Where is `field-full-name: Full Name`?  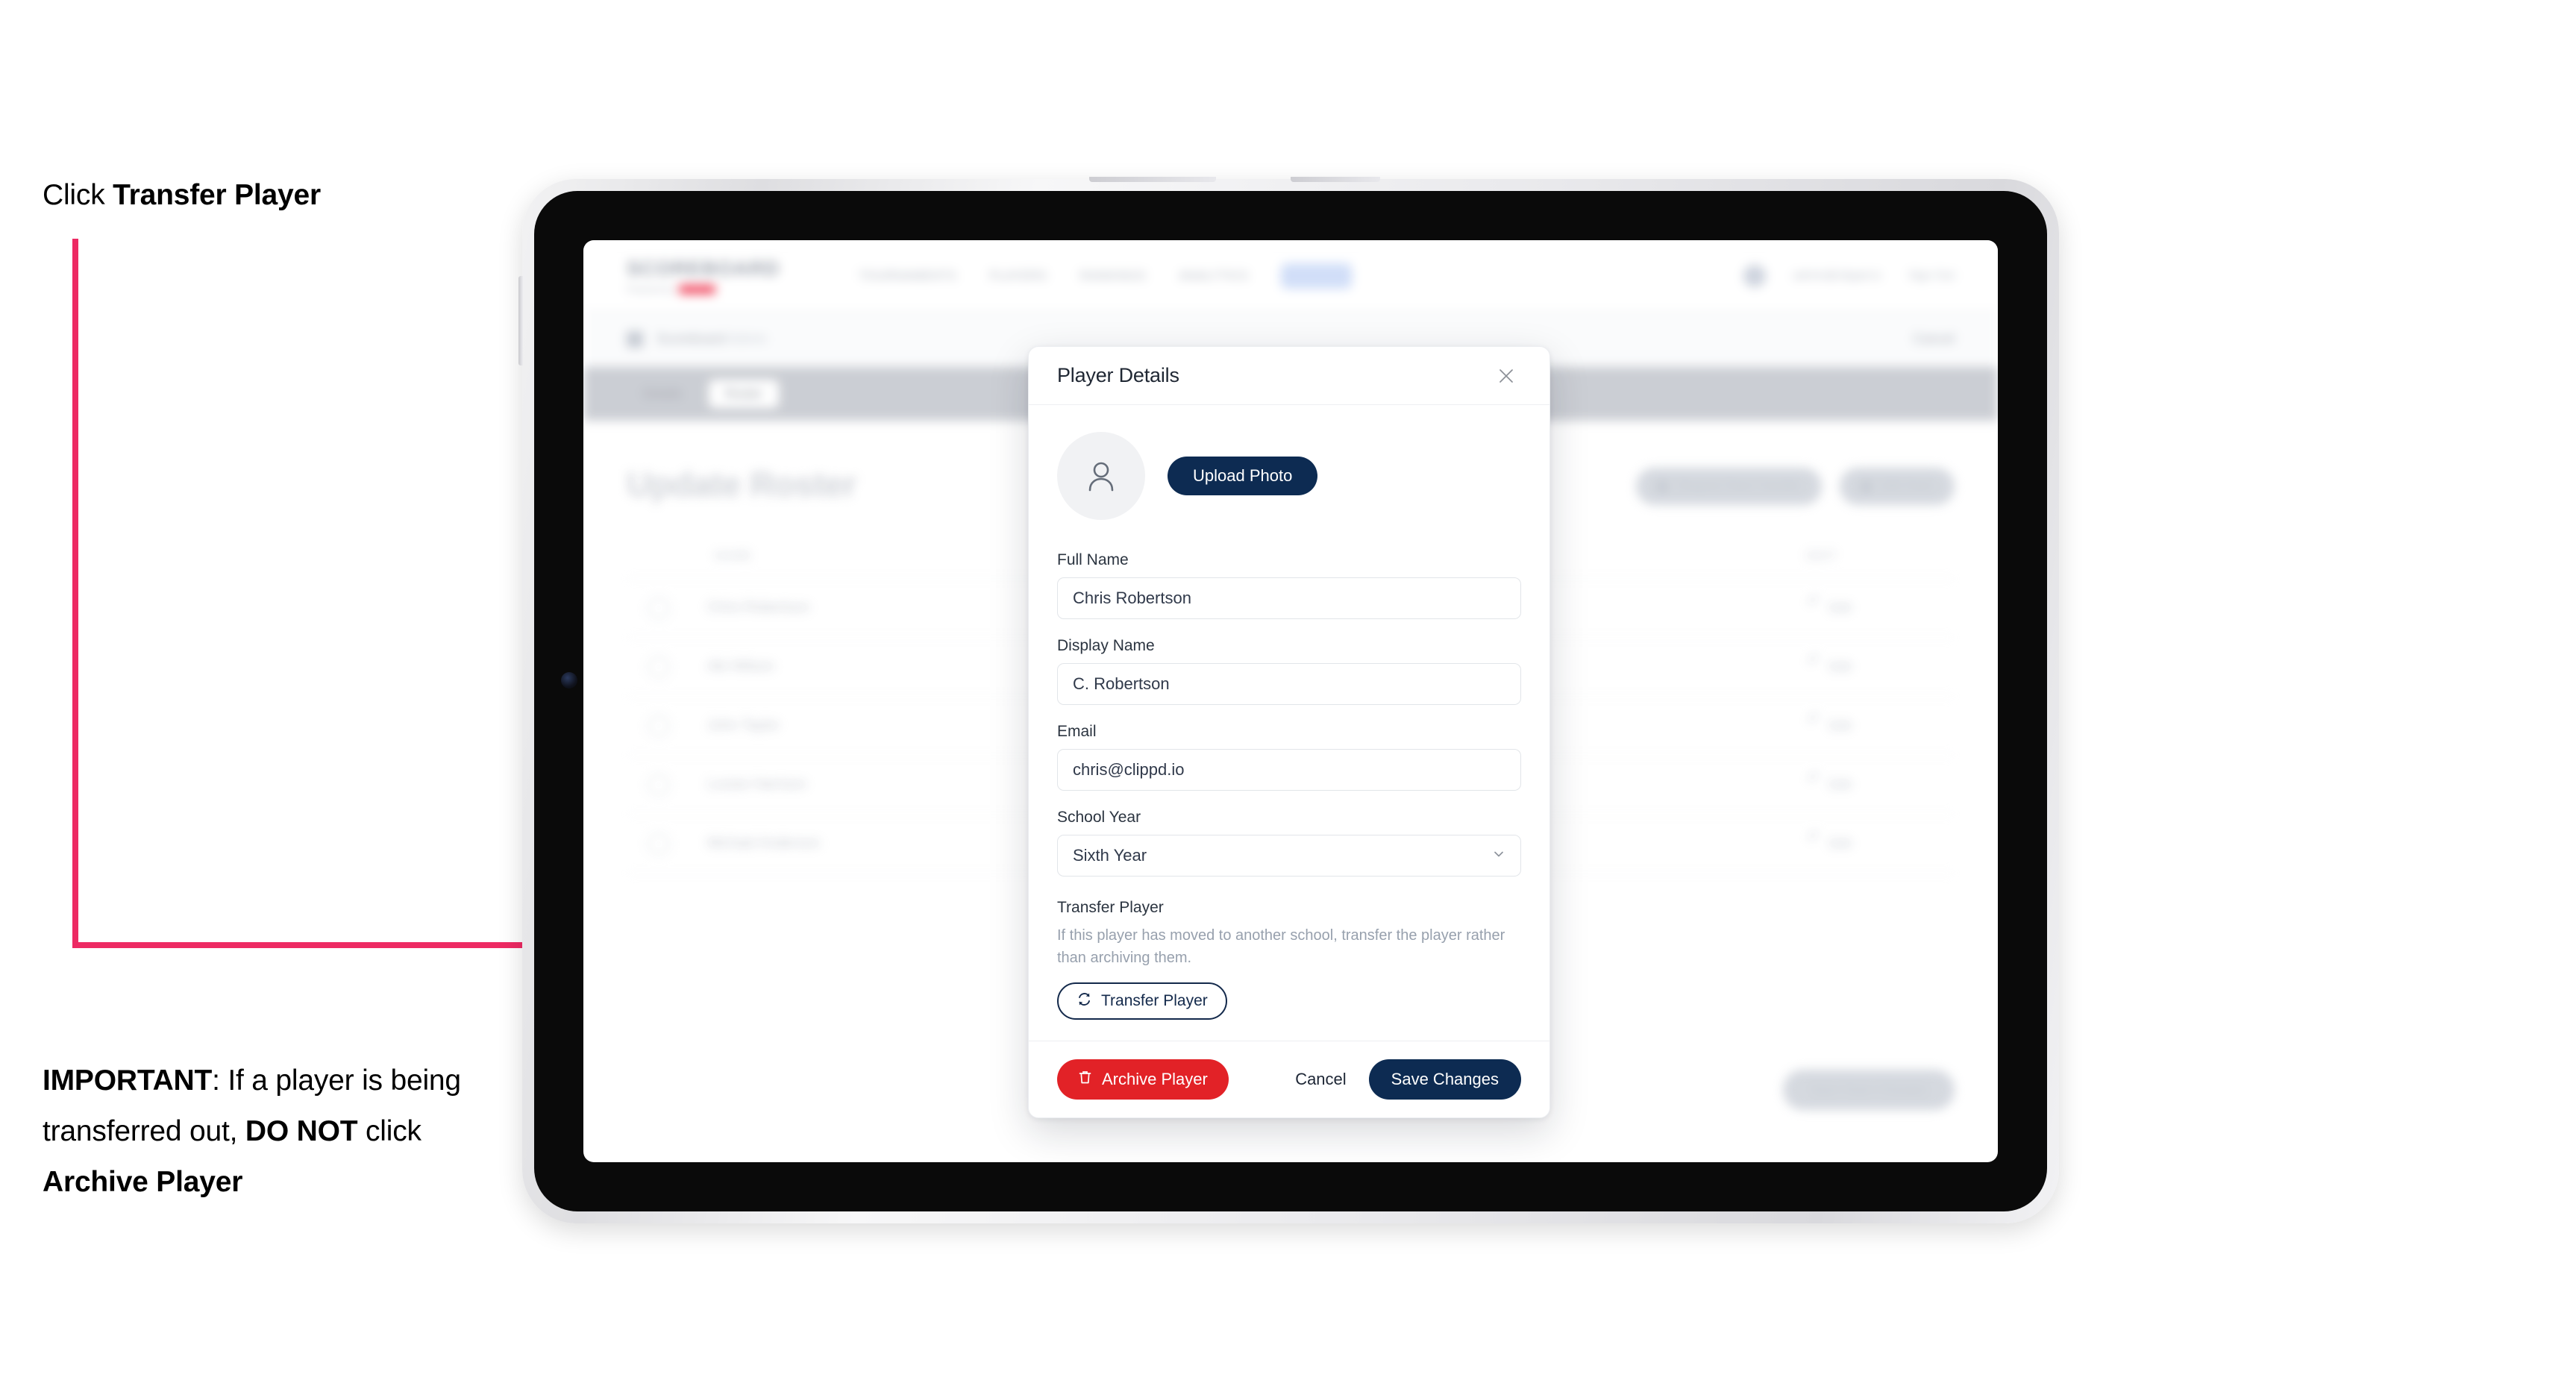
field-full-name: Full Name is located at coordinates (1289, 585).